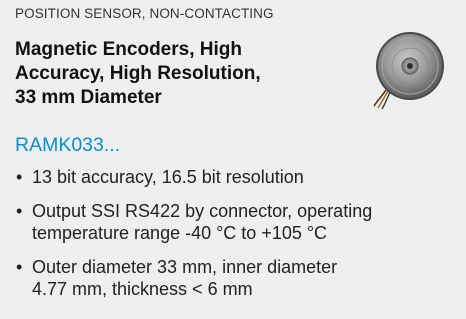 This screenshot has width=466, height=319. I want to click on feature-text: 13 bit accuracy, 16.5 bit resolution, so click(168, 177).